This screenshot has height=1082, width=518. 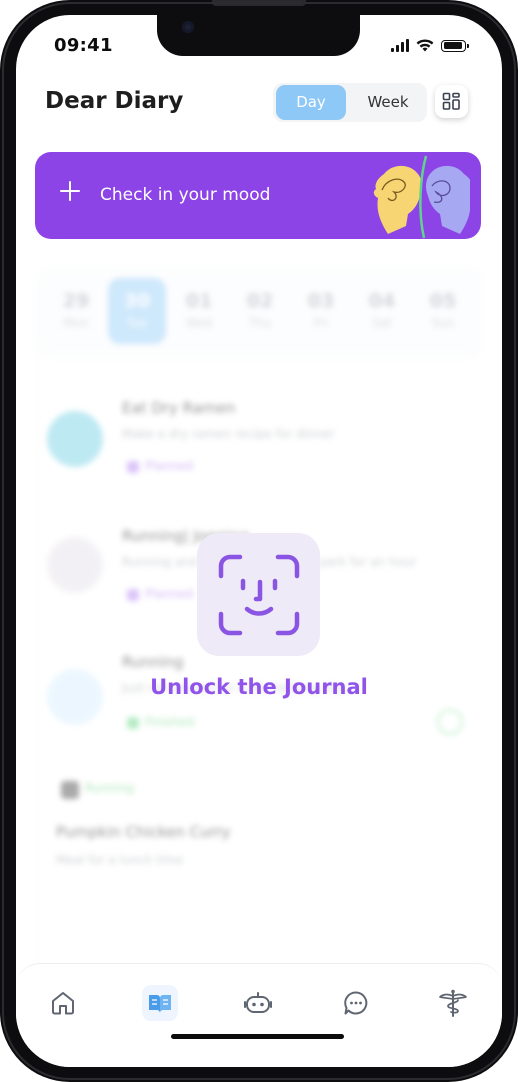 I want to click on status-badge: Running, so click(x=110, y=788).